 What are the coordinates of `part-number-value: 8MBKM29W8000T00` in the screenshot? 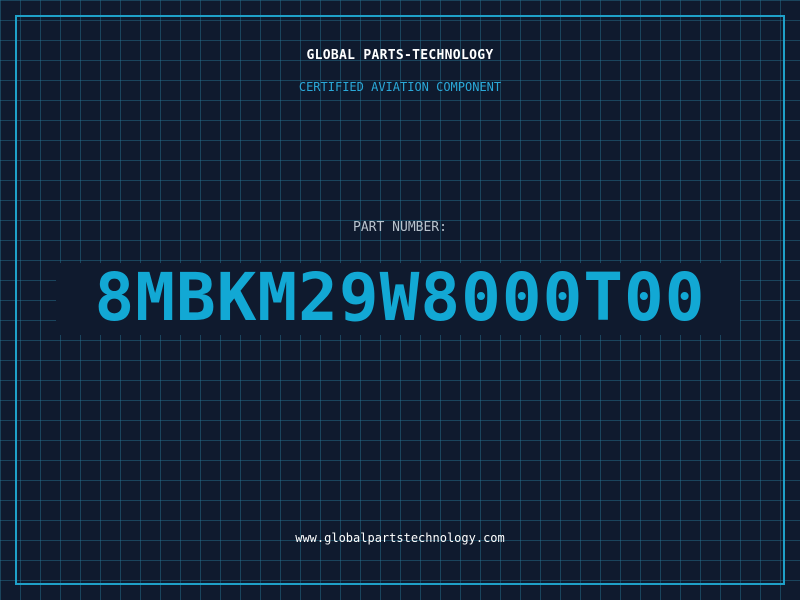 It's located at (400, 297).